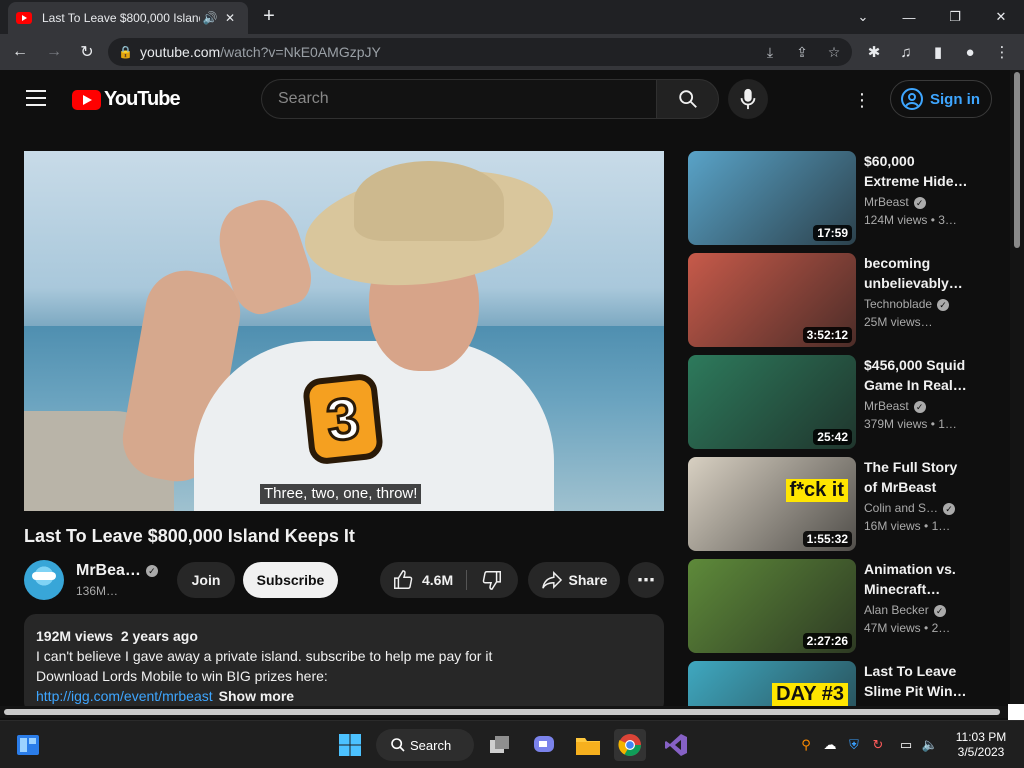 This screenshot has width=1024, height=768. What do you see at coordinates (930, 745) in the screenshot?
I see `tray-speaker-icon: 🔈` at bounding box center [930, 745].